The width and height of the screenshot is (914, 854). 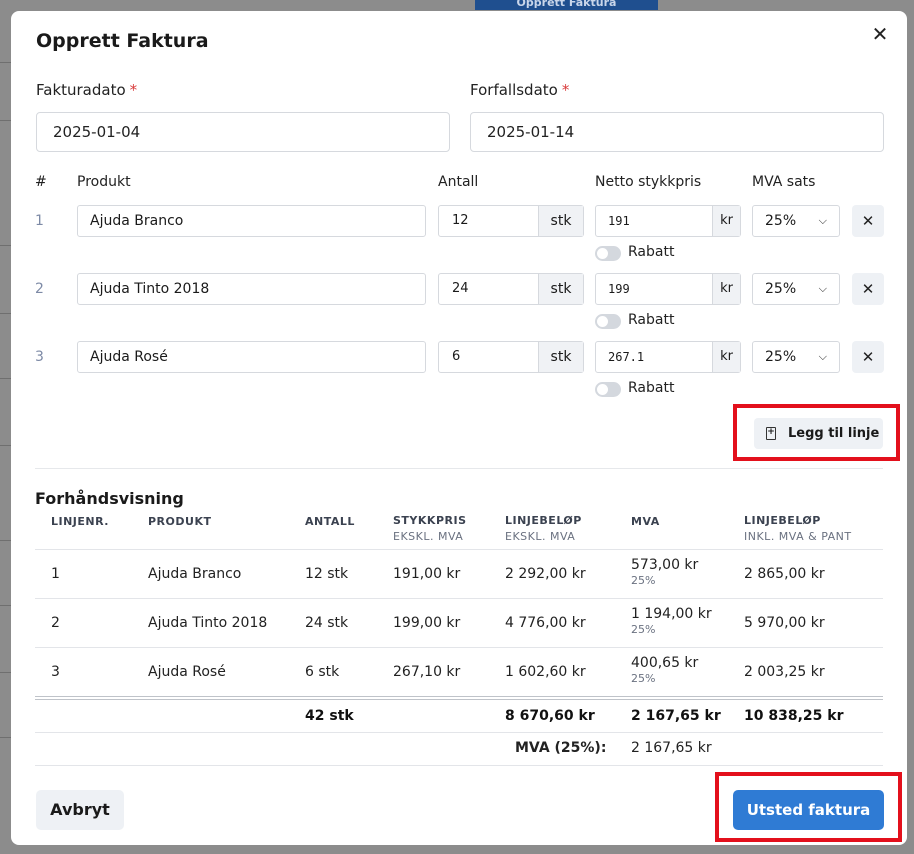 What do you see at coordinates (109, 498) in the screenshot?
I see `preview-title: Forhåndsvisning` at bounding box center [109, 498].